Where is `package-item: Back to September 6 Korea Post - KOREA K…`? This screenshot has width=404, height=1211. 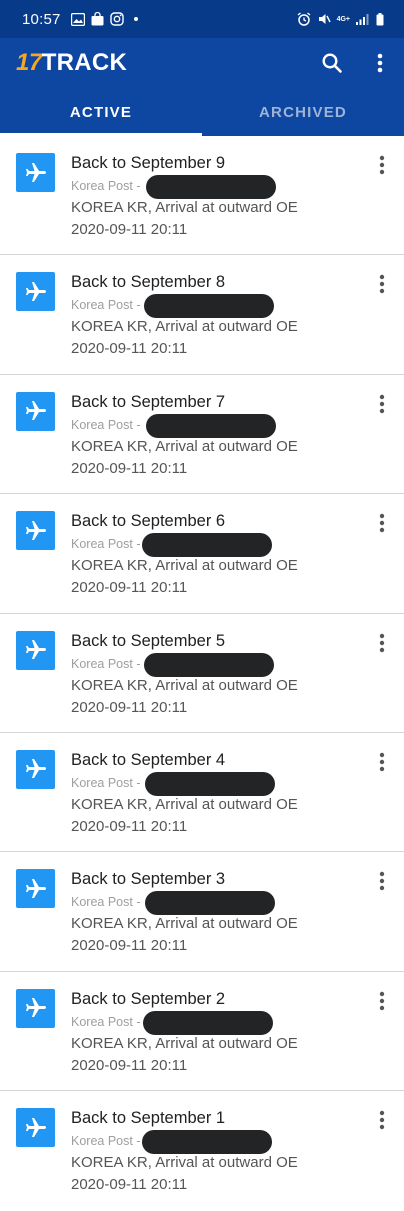 package-item: Back to September 6 Korea Post - KOREA K… is located at coordinates (202, 554).